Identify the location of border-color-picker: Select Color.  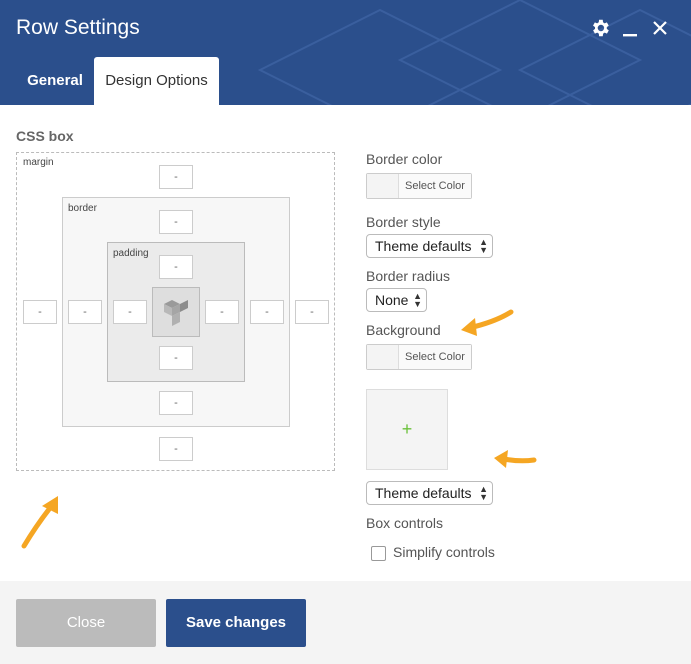
(419, 186).